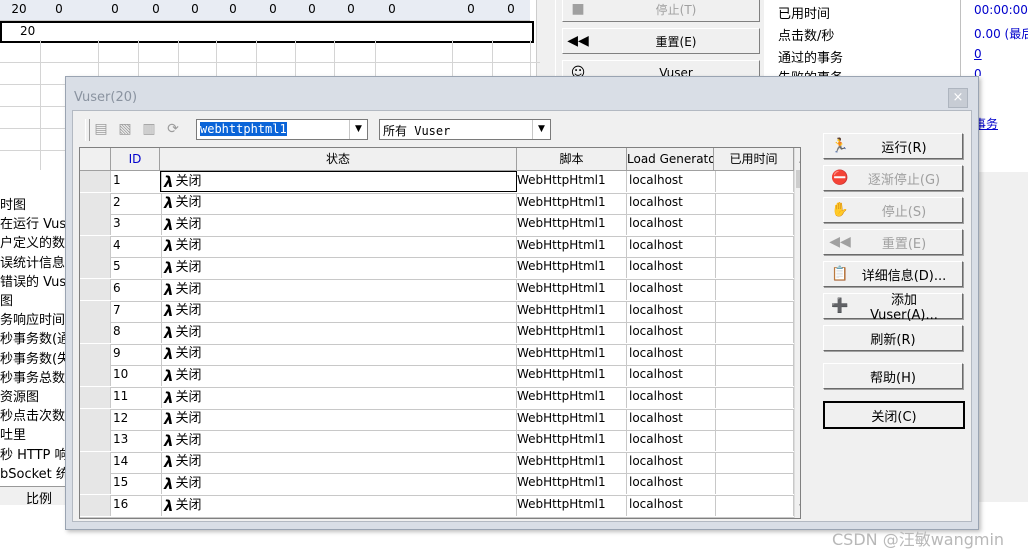  What do you see at coordinates (572, 159) in the screenshot?
I see `column-header-script: 脚本` at bounding box center [572, 159].